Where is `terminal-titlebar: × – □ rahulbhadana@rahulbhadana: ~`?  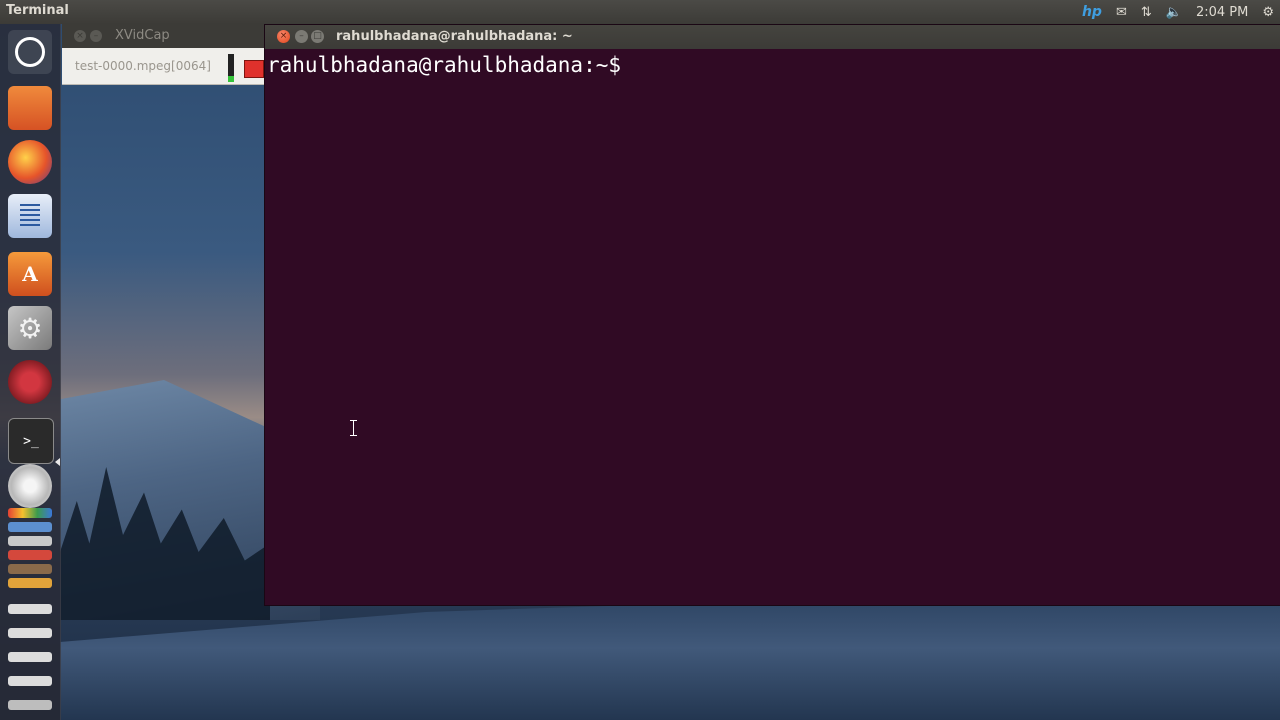
terminal-titlebar: × – □ rahulbhadana@rahulbhadana: ~ is located at coordinates (772, 37).